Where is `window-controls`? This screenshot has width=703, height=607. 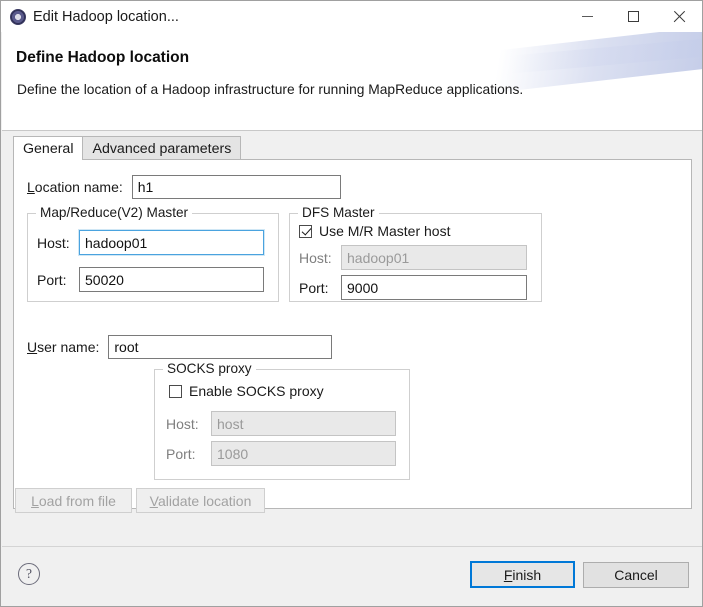
window-controls is located at coordinates (633, 16).